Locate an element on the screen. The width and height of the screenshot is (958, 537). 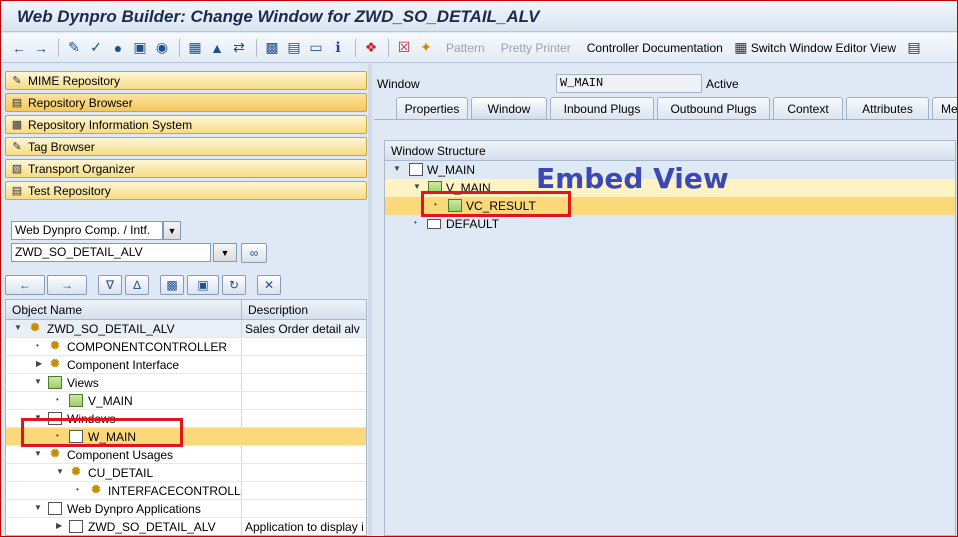
structure-row: • DEFAULT is located at coordinates (670, 224).